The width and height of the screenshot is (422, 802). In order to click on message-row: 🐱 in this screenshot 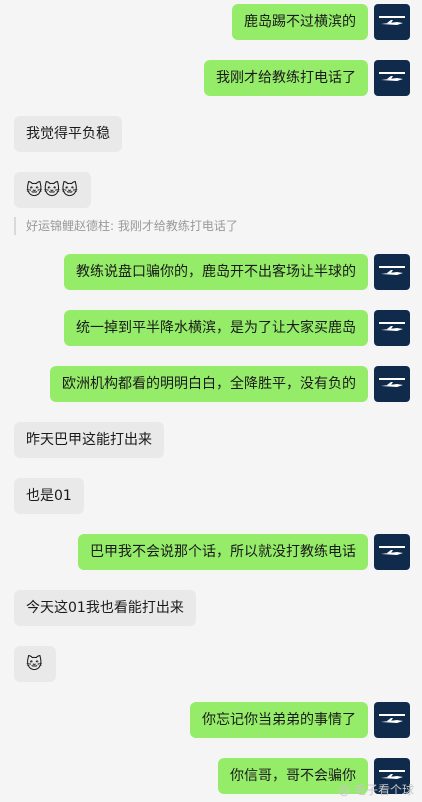, I will do `click(211, 664)`.